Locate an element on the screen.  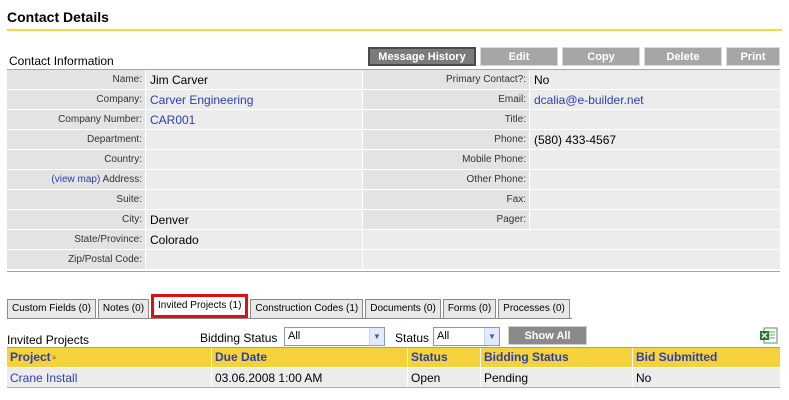
column-header-bidding-status: Bidding Status is located at coordinates (557, 357).